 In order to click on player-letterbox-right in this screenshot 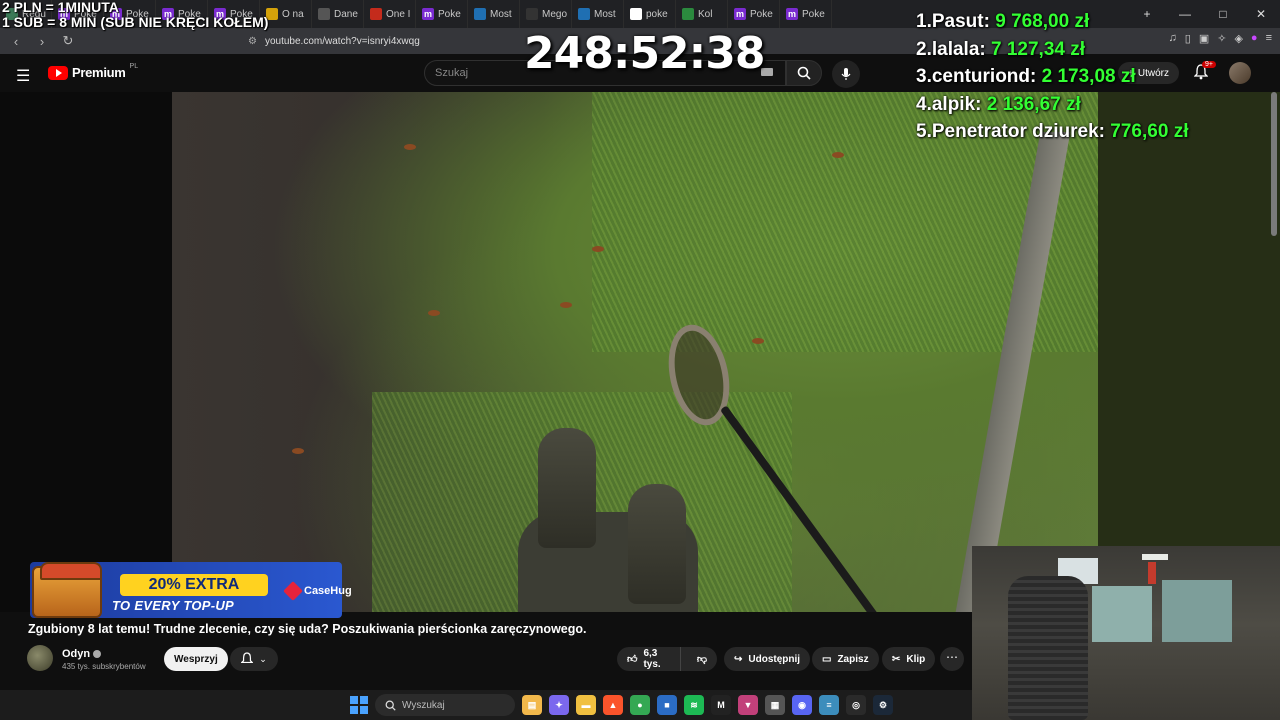, I will do `click(1189, 352)`.